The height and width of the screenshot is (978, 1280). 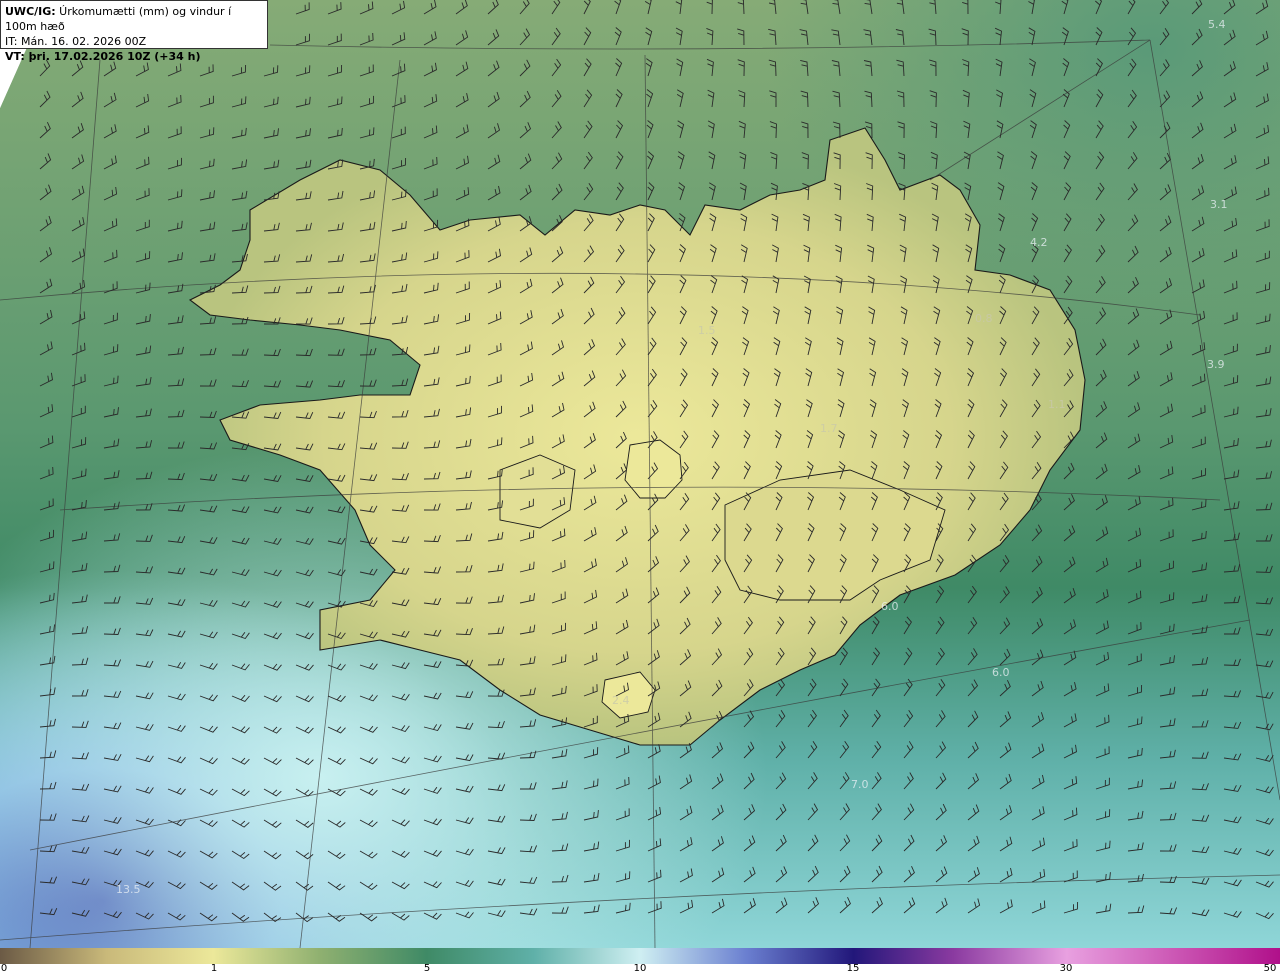 What do you see at coordinates (1039, 242) in the screenshot?
I see `value-label: 4.2` at bounding box center [1039, 242].